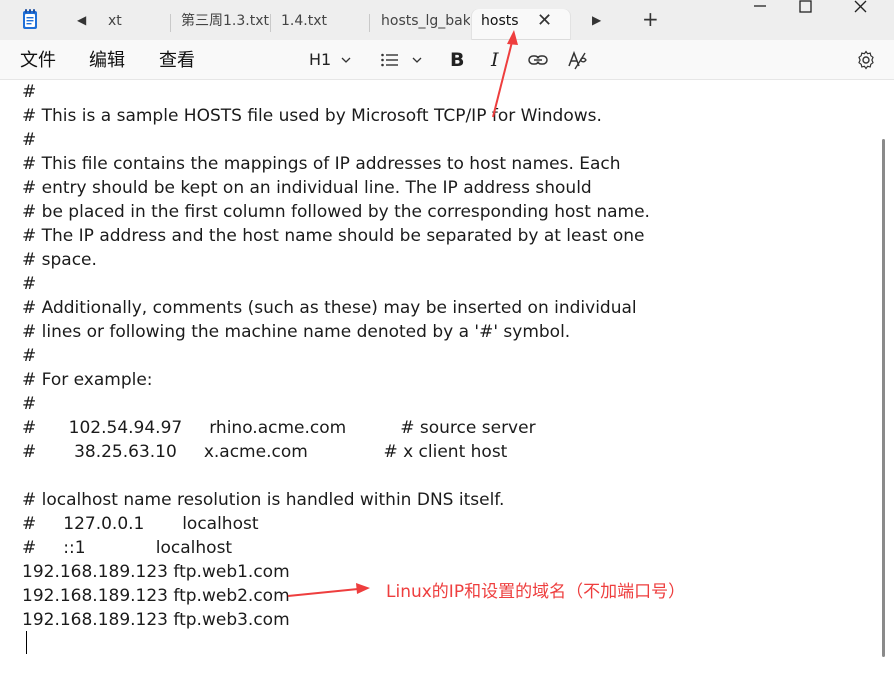 This screenshot has width=894, height=683. Describe the element at coordinates (457, 60) in the screenshot. I see `bold-button: B` at that location.